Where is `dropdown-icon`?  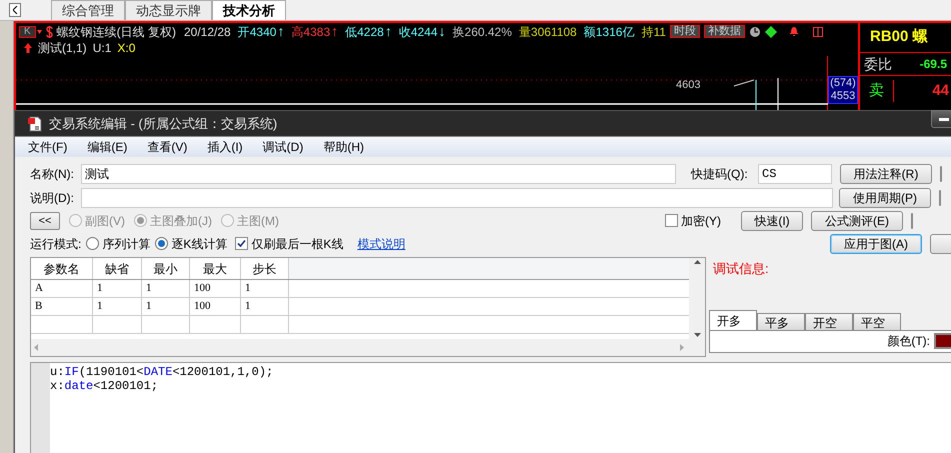 dropdown-icon is located at coordinates (39, 32).